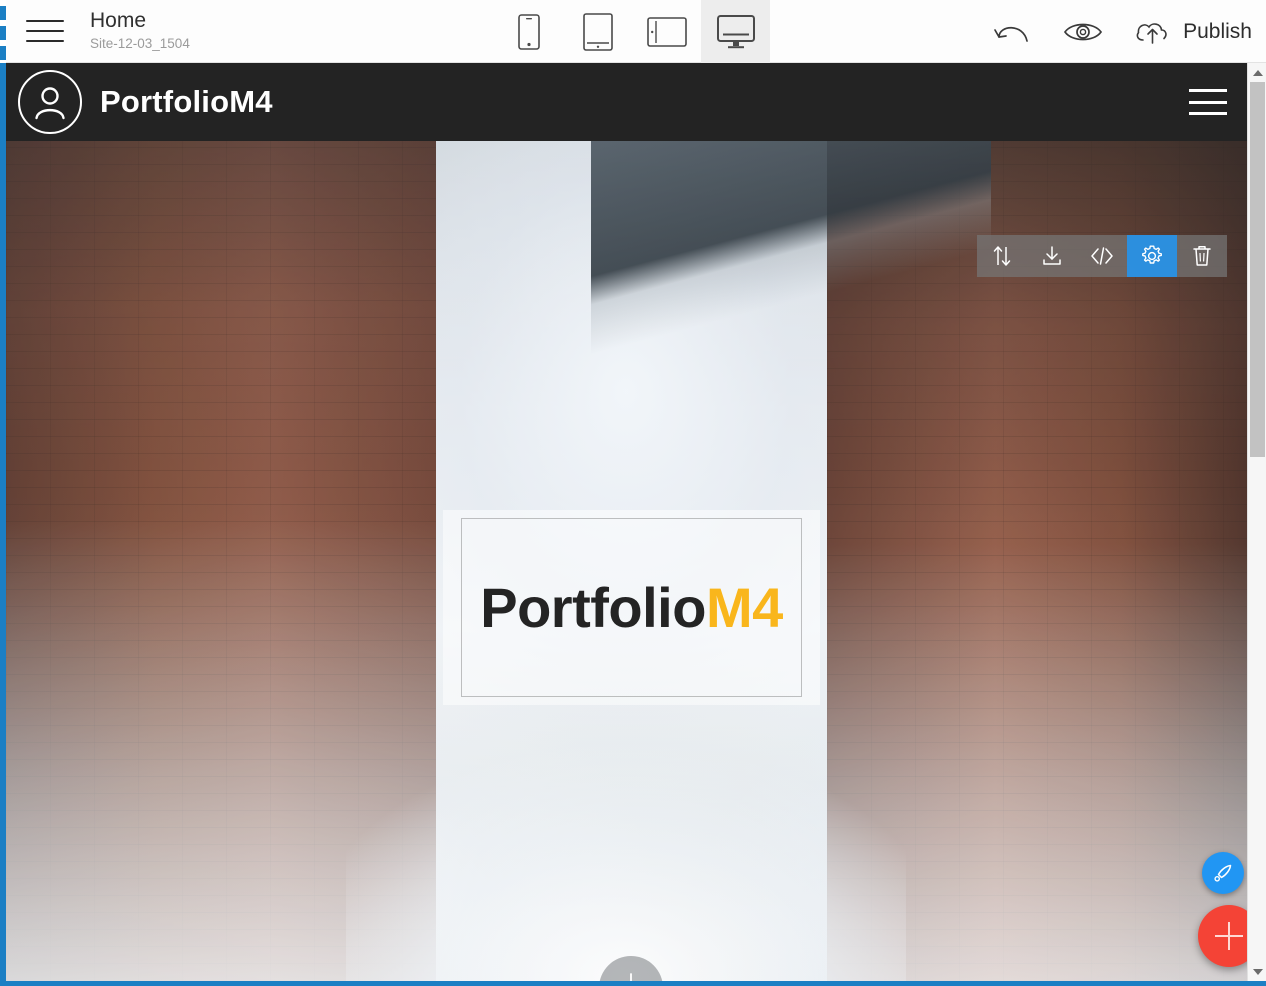 The image size is (1266, 986). I want to click on main-menu-button, so click(46, 31).